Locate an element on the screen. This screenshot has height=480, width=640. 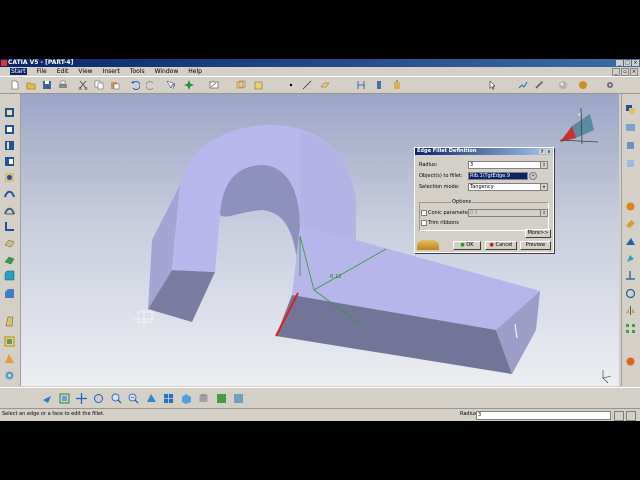
more-button: More>> is located at coordinates (538, 233).